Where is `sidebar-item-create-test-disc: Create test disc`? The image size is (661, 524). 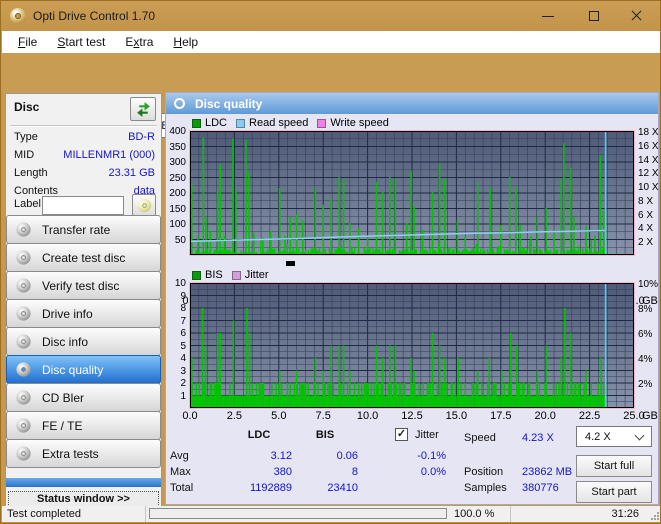
sidebar-item-create-test-disc: Create test disc is located at coordinates (83, 257).